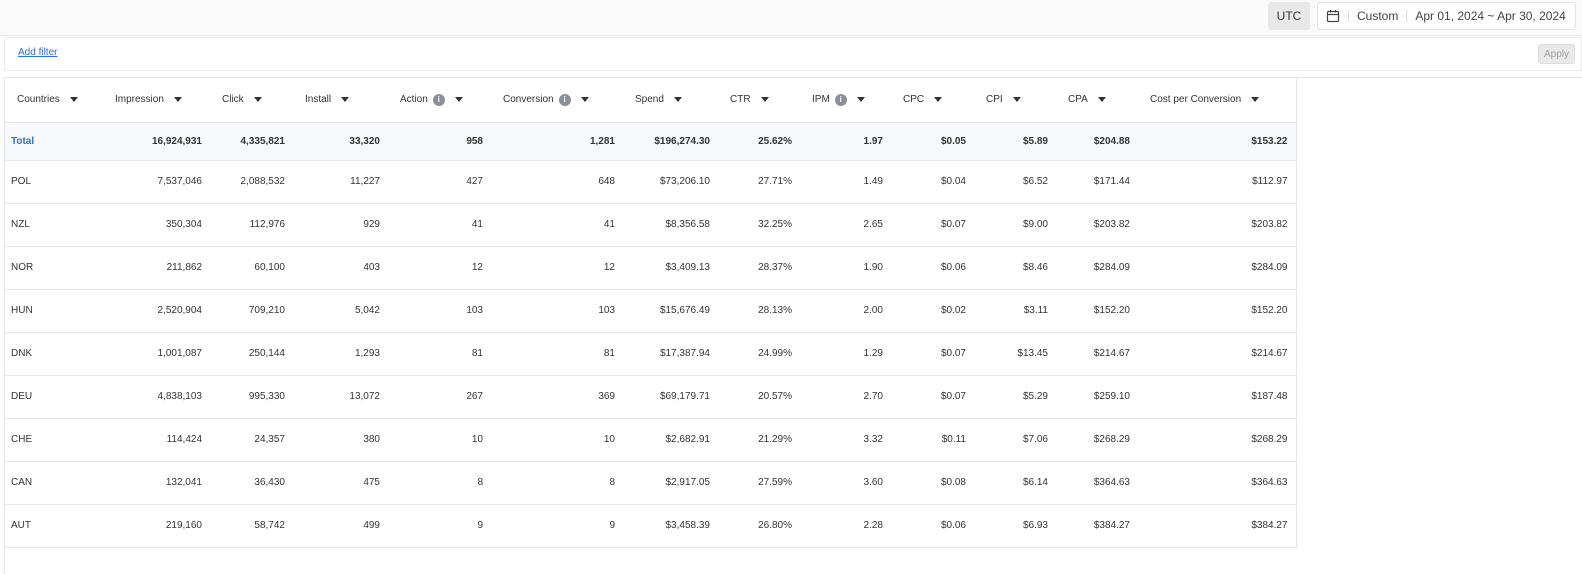 The width and height of the screenshot is (1582, 574). I want to click on metric-cell: 16,924,931, so click(156, 141).